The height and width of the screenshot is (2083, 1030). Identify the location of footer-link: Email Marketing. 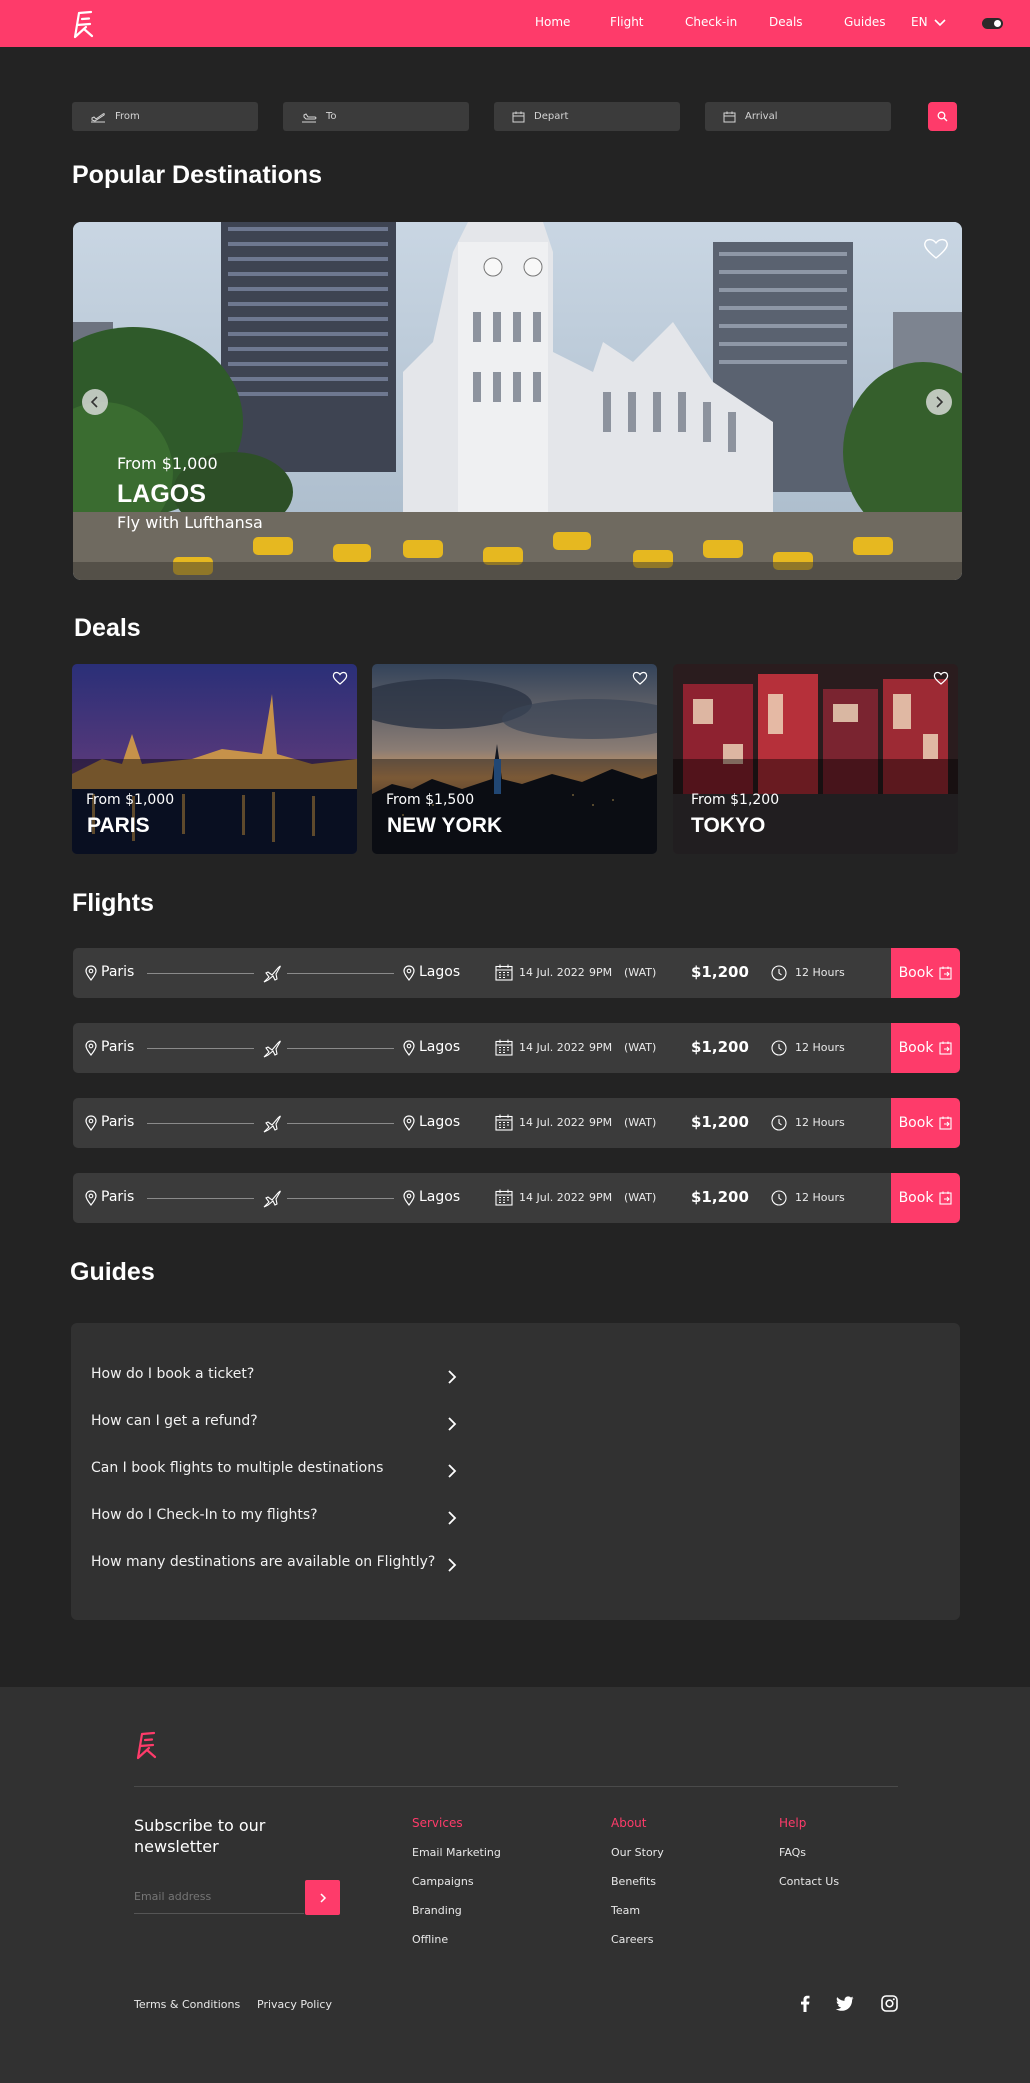
(456, 1852).